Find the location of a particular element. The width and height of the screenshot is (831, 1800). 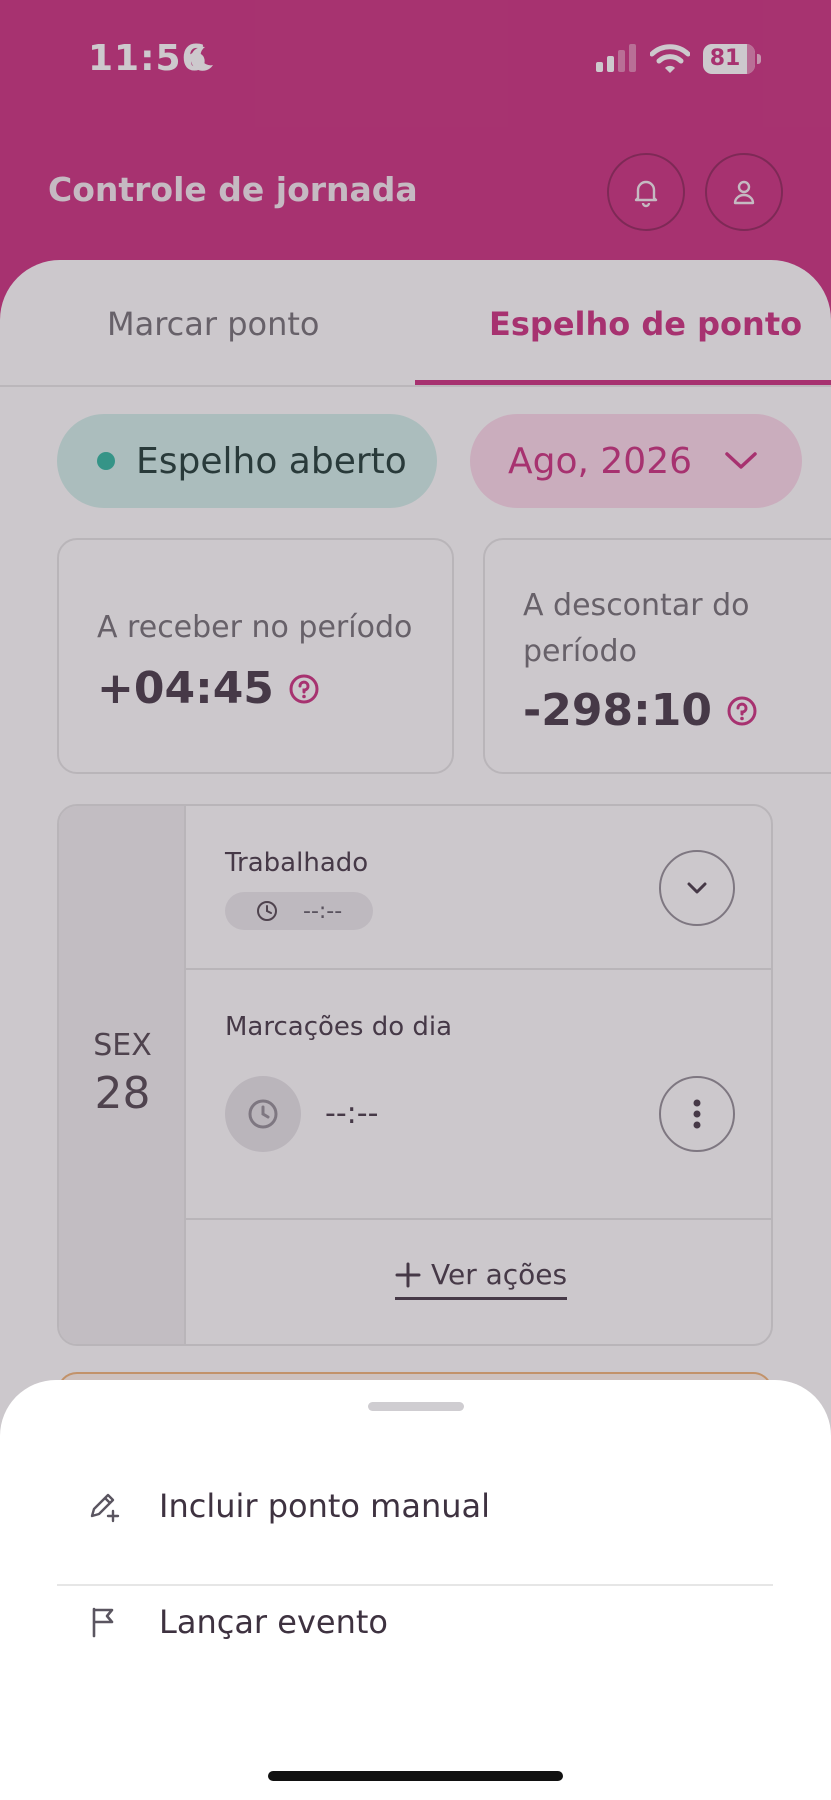

include-manual-entry-option: Incluir ponto manual is located at coordinates (415, 1506).